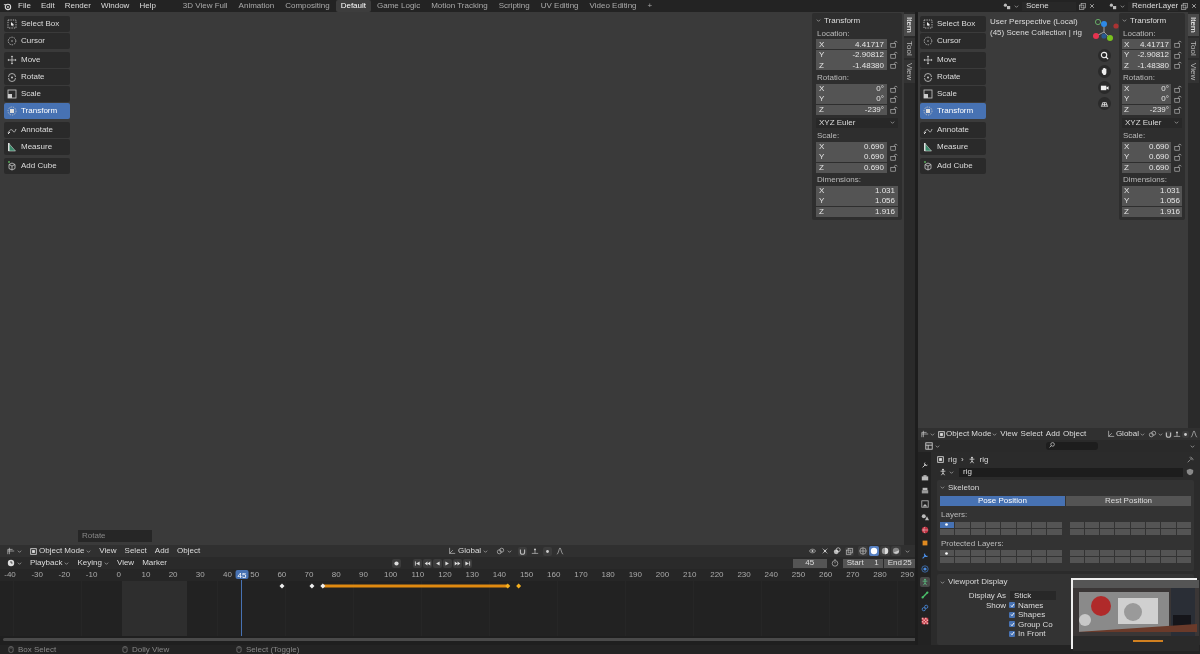 The image size is (1200, 654). Describe the element at coordinates (809, 563) in the screenshot. I see `frame-field: 45` at that location.